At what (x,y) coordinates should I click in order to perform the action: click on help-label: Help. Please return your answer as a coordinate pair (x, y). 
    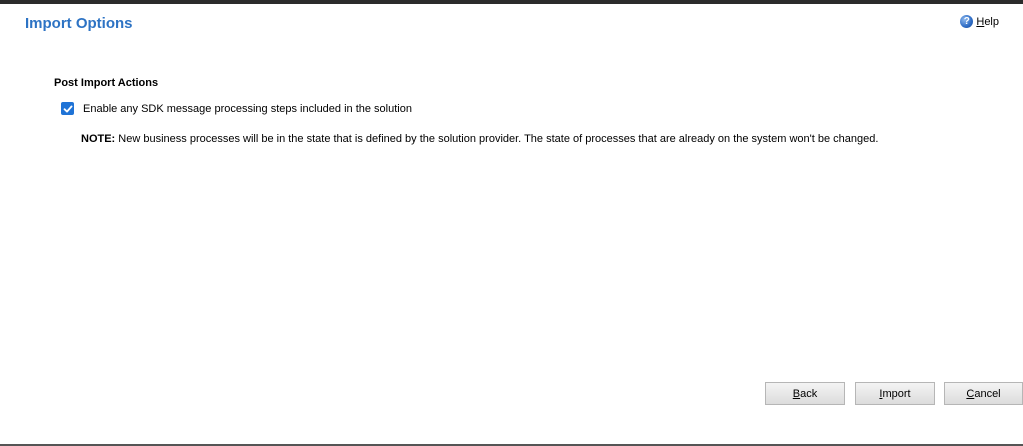
    Looking at the image, I should click on (987, 21).